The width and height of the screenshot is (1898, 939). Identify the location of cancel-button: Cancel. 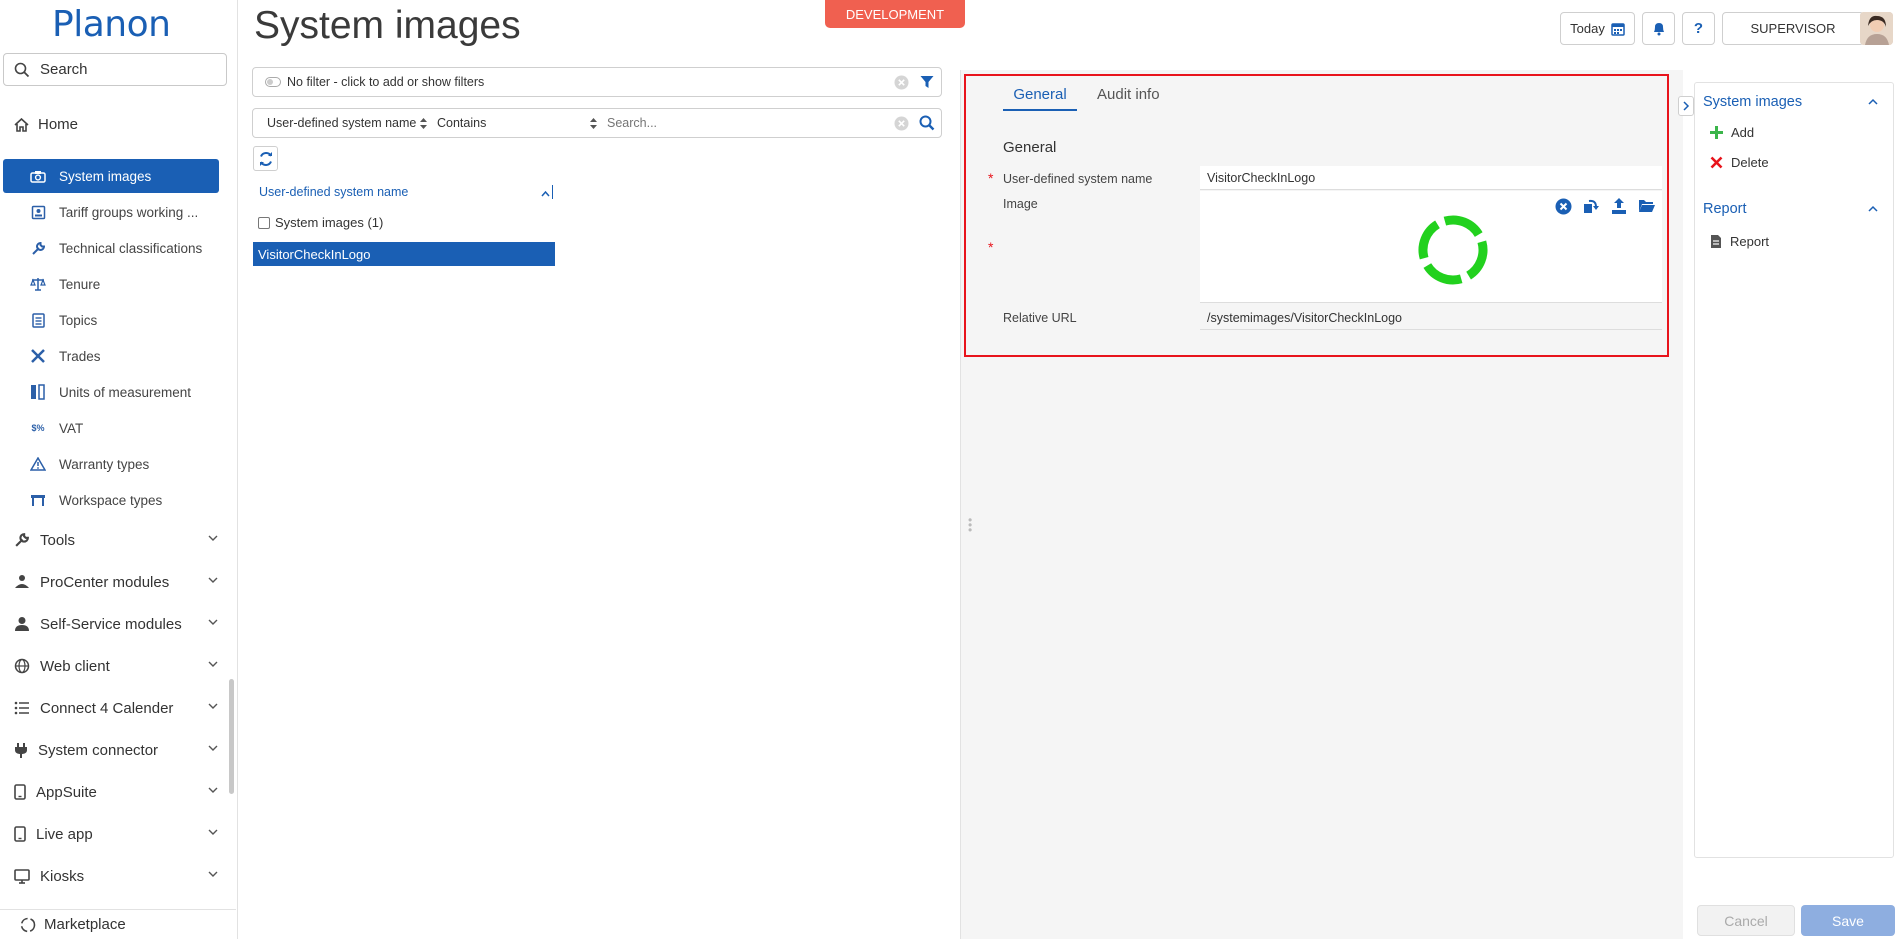
(1746, 920).